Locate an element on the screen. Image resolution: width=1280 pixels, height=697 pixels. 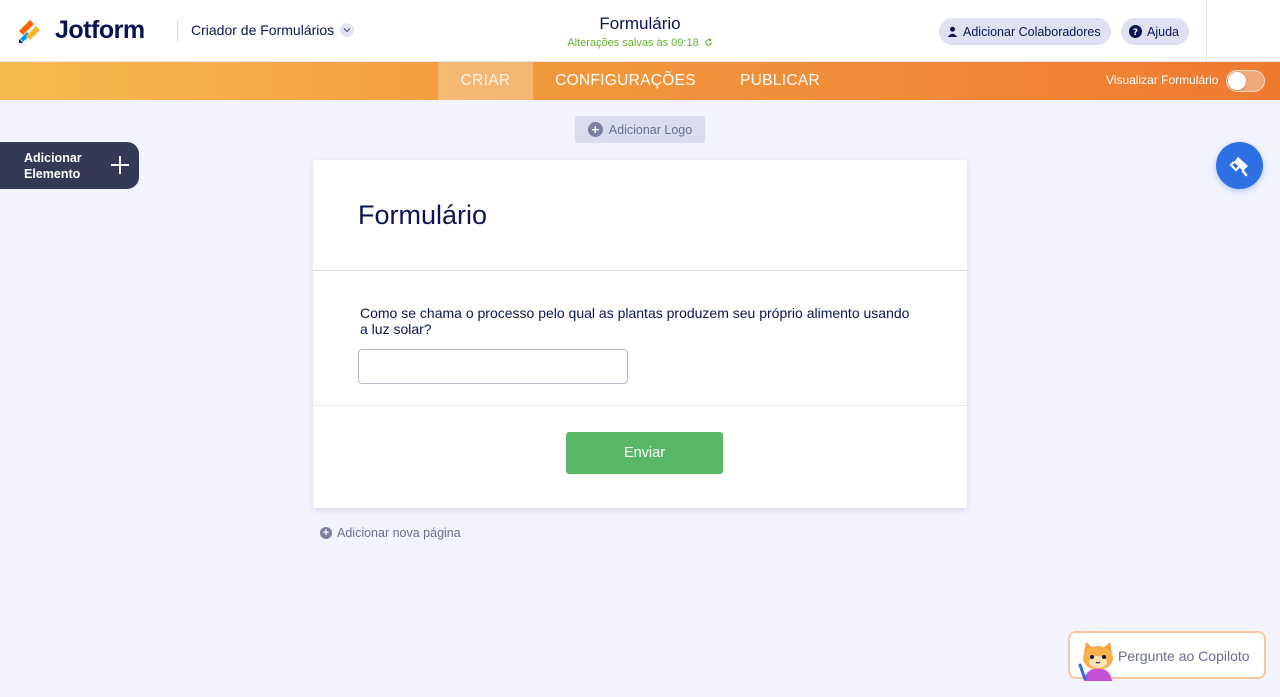
user-icon is located at coordinates (952, 31).